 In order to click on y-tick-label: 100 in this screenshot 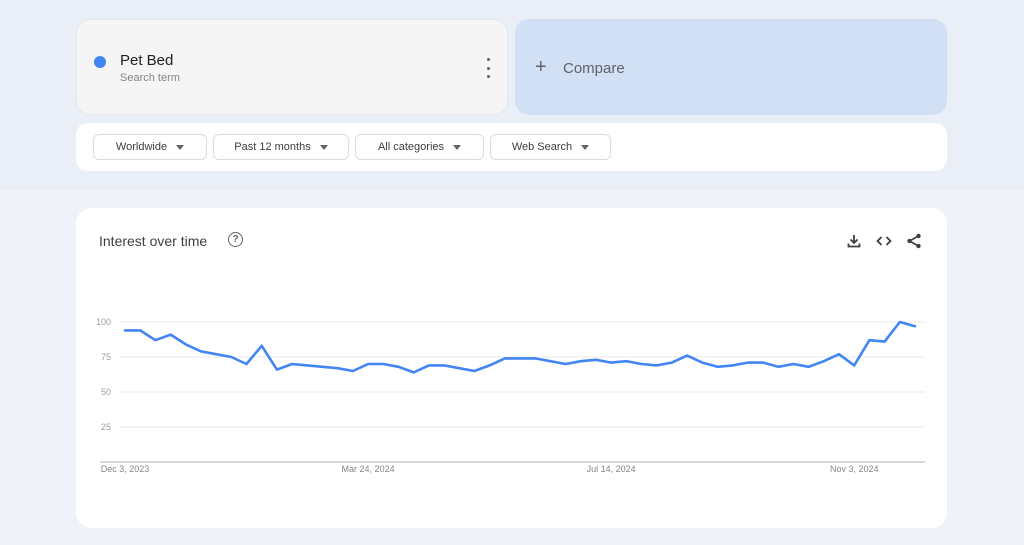, I will do `click(103, 322)`.